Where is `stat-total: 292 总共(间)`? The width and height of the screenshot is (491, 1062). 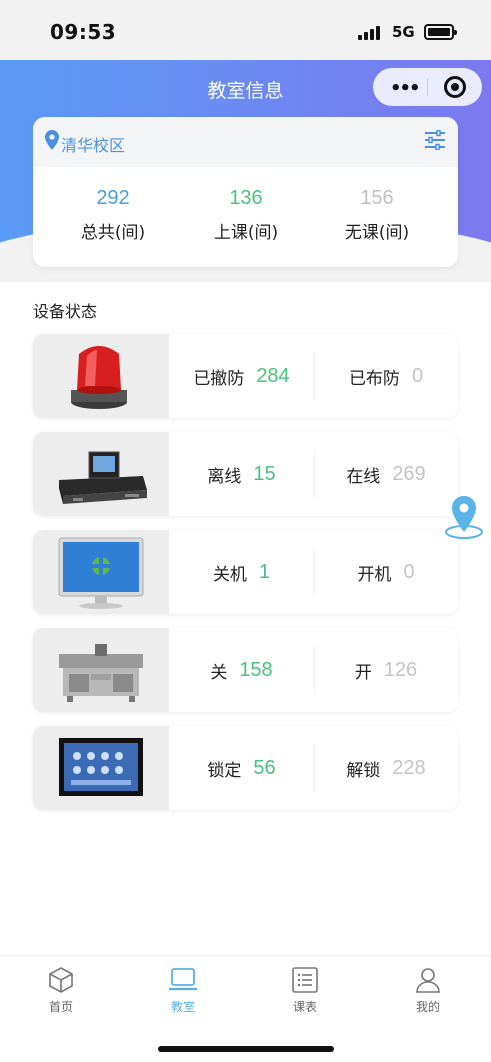 stat-total: 292 总共(间) is located at coordinates (113, 215).